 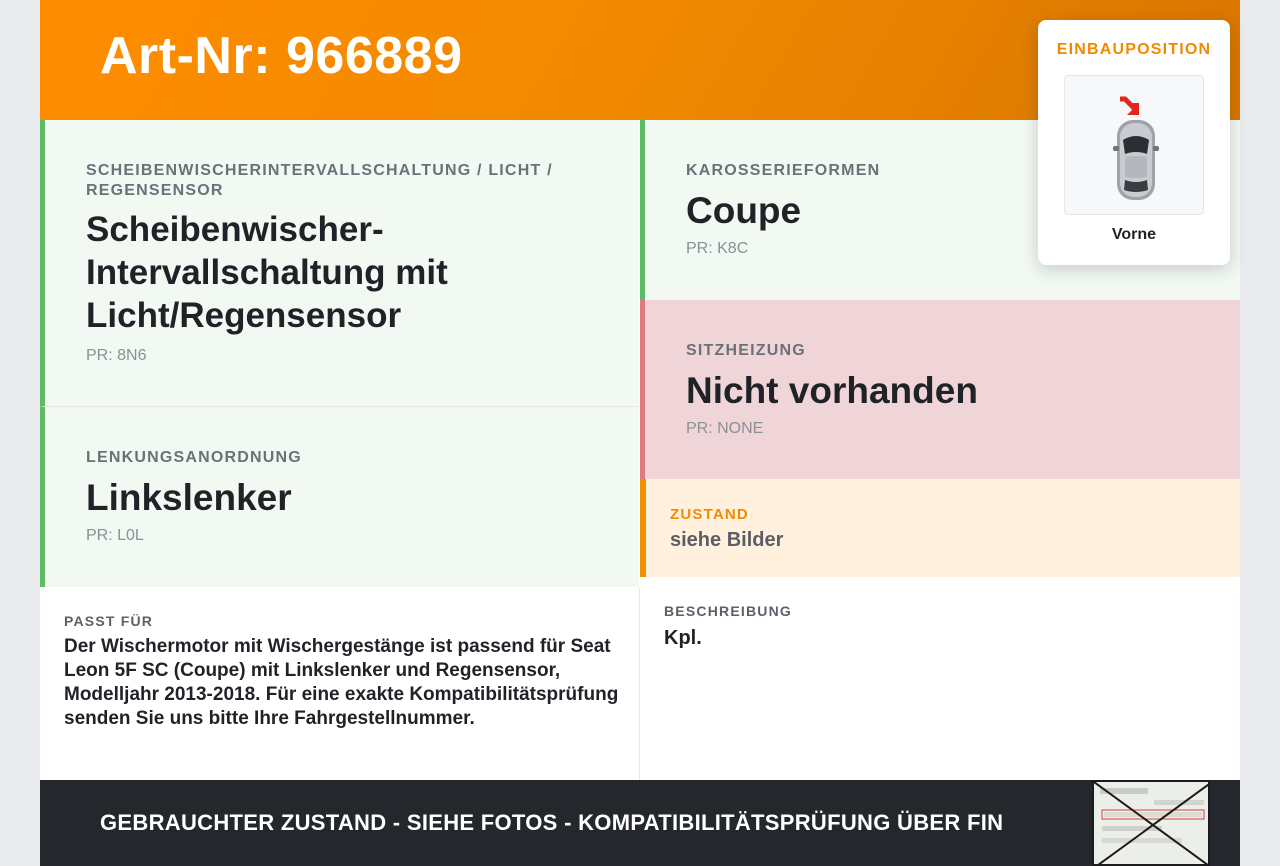 What do you see at coordinates (339, 497) in the screenshot?
I see `feature-card-lenkung: LENKUNGSANORDNUNG Linkslenker PR: L0L` at bounding box center [339, 497].